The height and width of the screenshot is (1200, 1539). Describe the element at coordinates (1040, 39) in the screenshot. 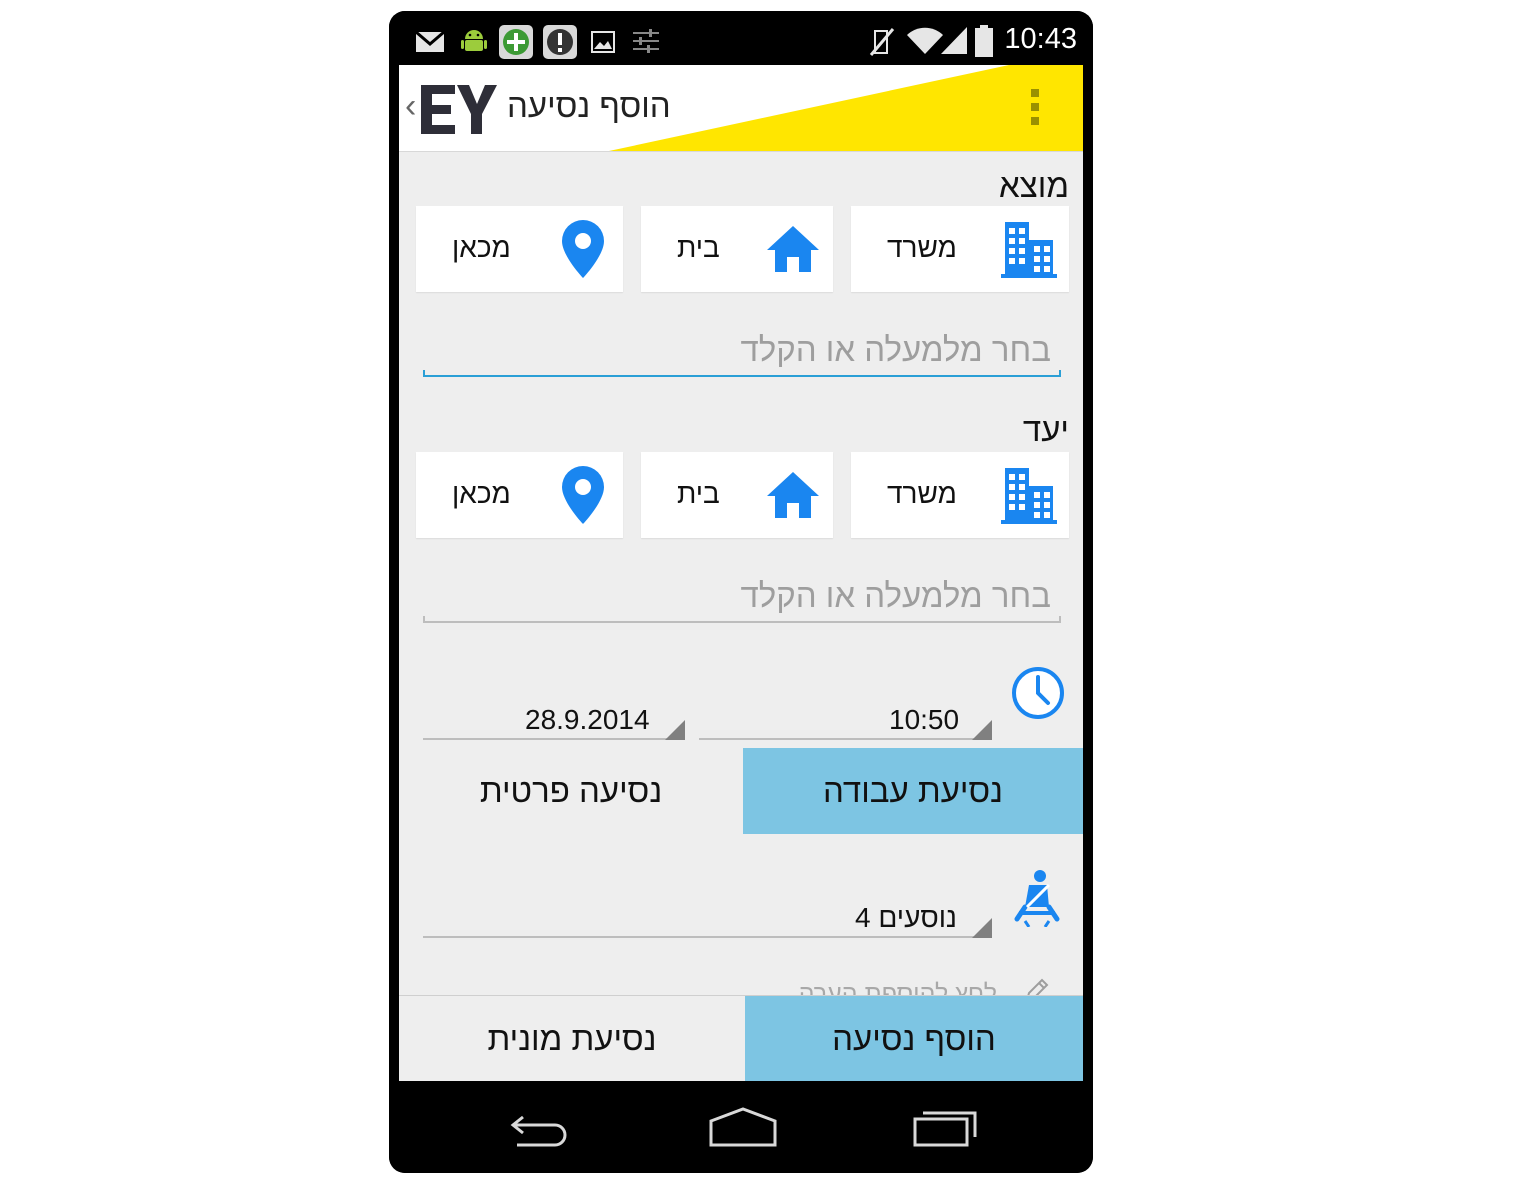

I see `status-time: 10:43` at that location.